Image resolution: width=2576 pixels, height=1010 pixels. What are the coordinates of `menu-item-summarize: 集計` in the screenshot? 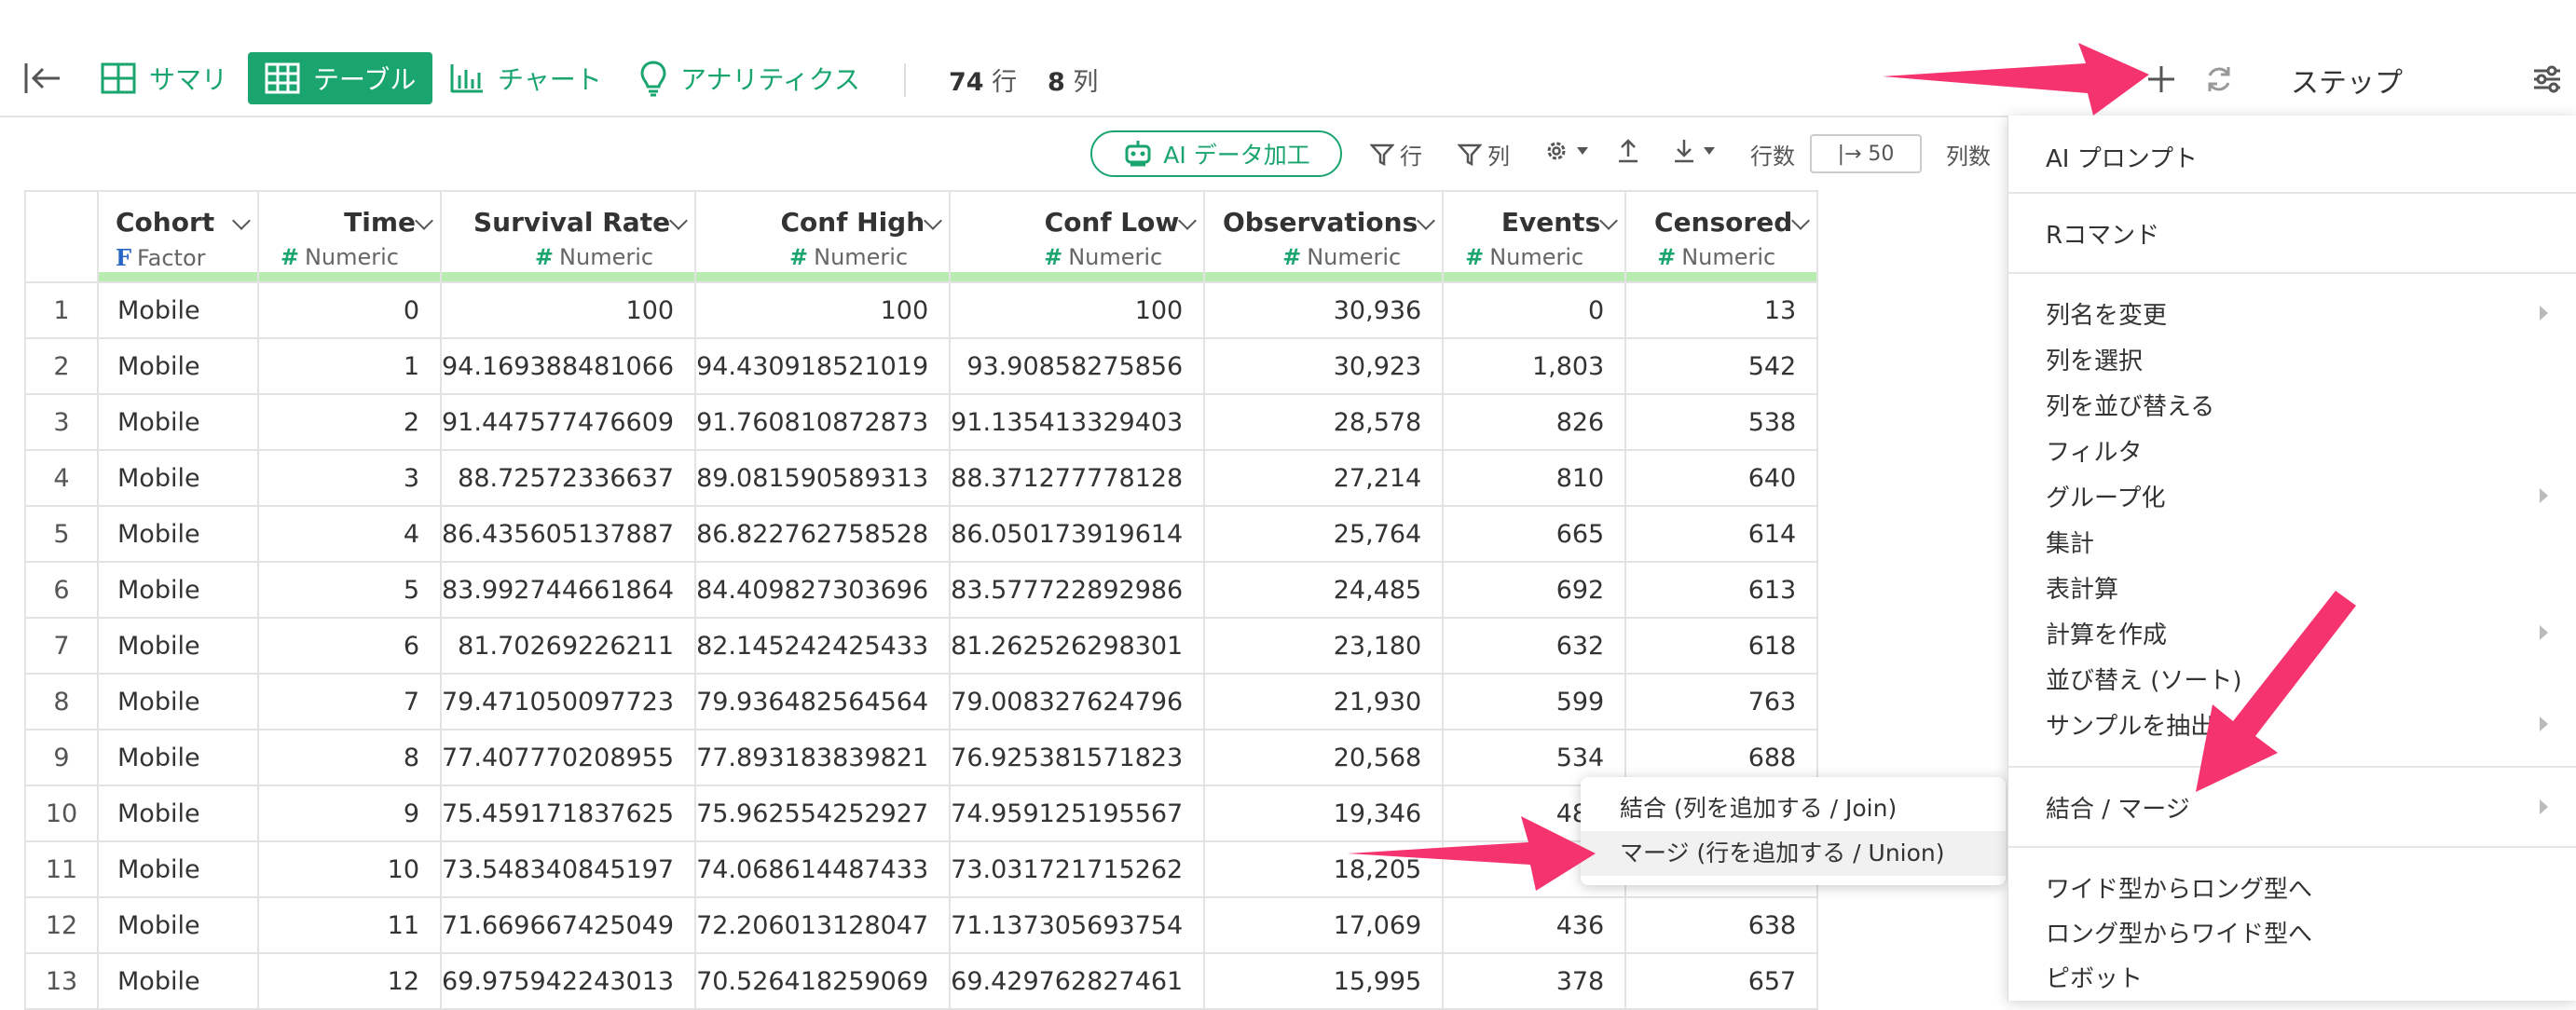 It's located at (2070, 542).